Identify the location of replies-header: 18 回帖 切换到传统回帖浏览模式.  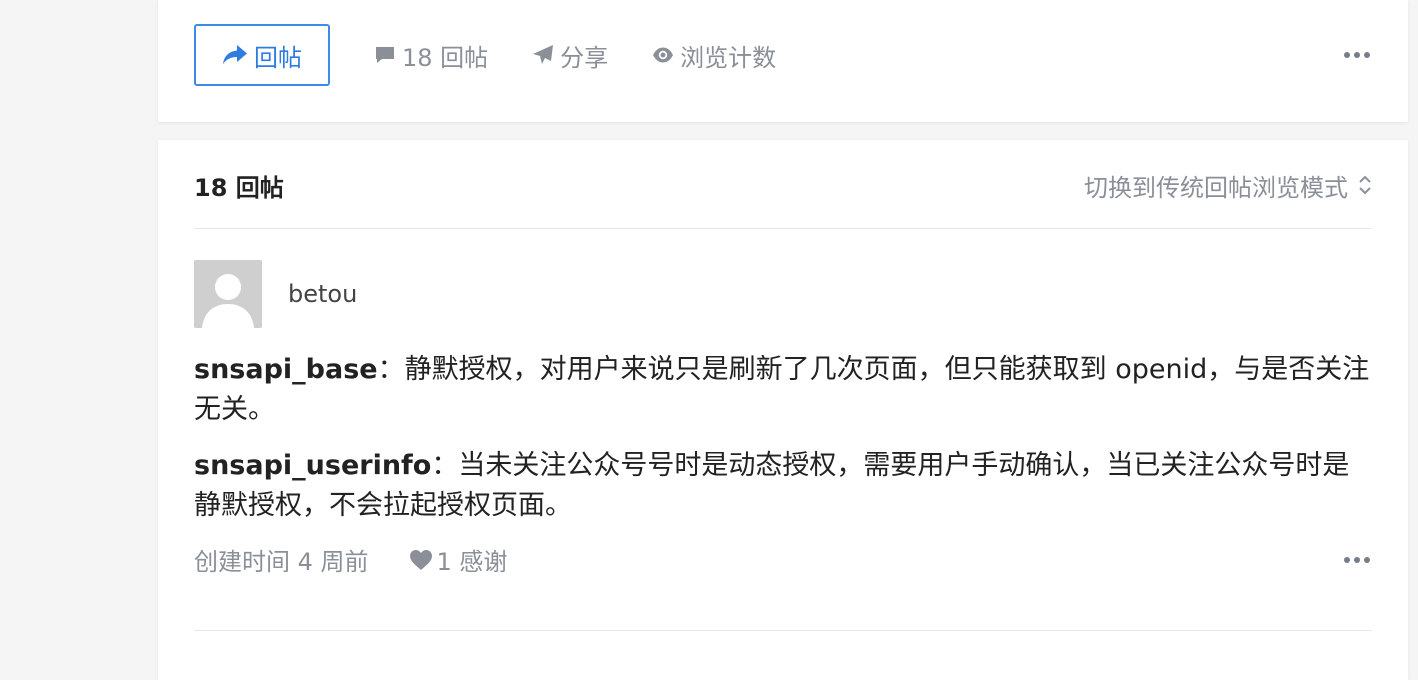
(783, 184).